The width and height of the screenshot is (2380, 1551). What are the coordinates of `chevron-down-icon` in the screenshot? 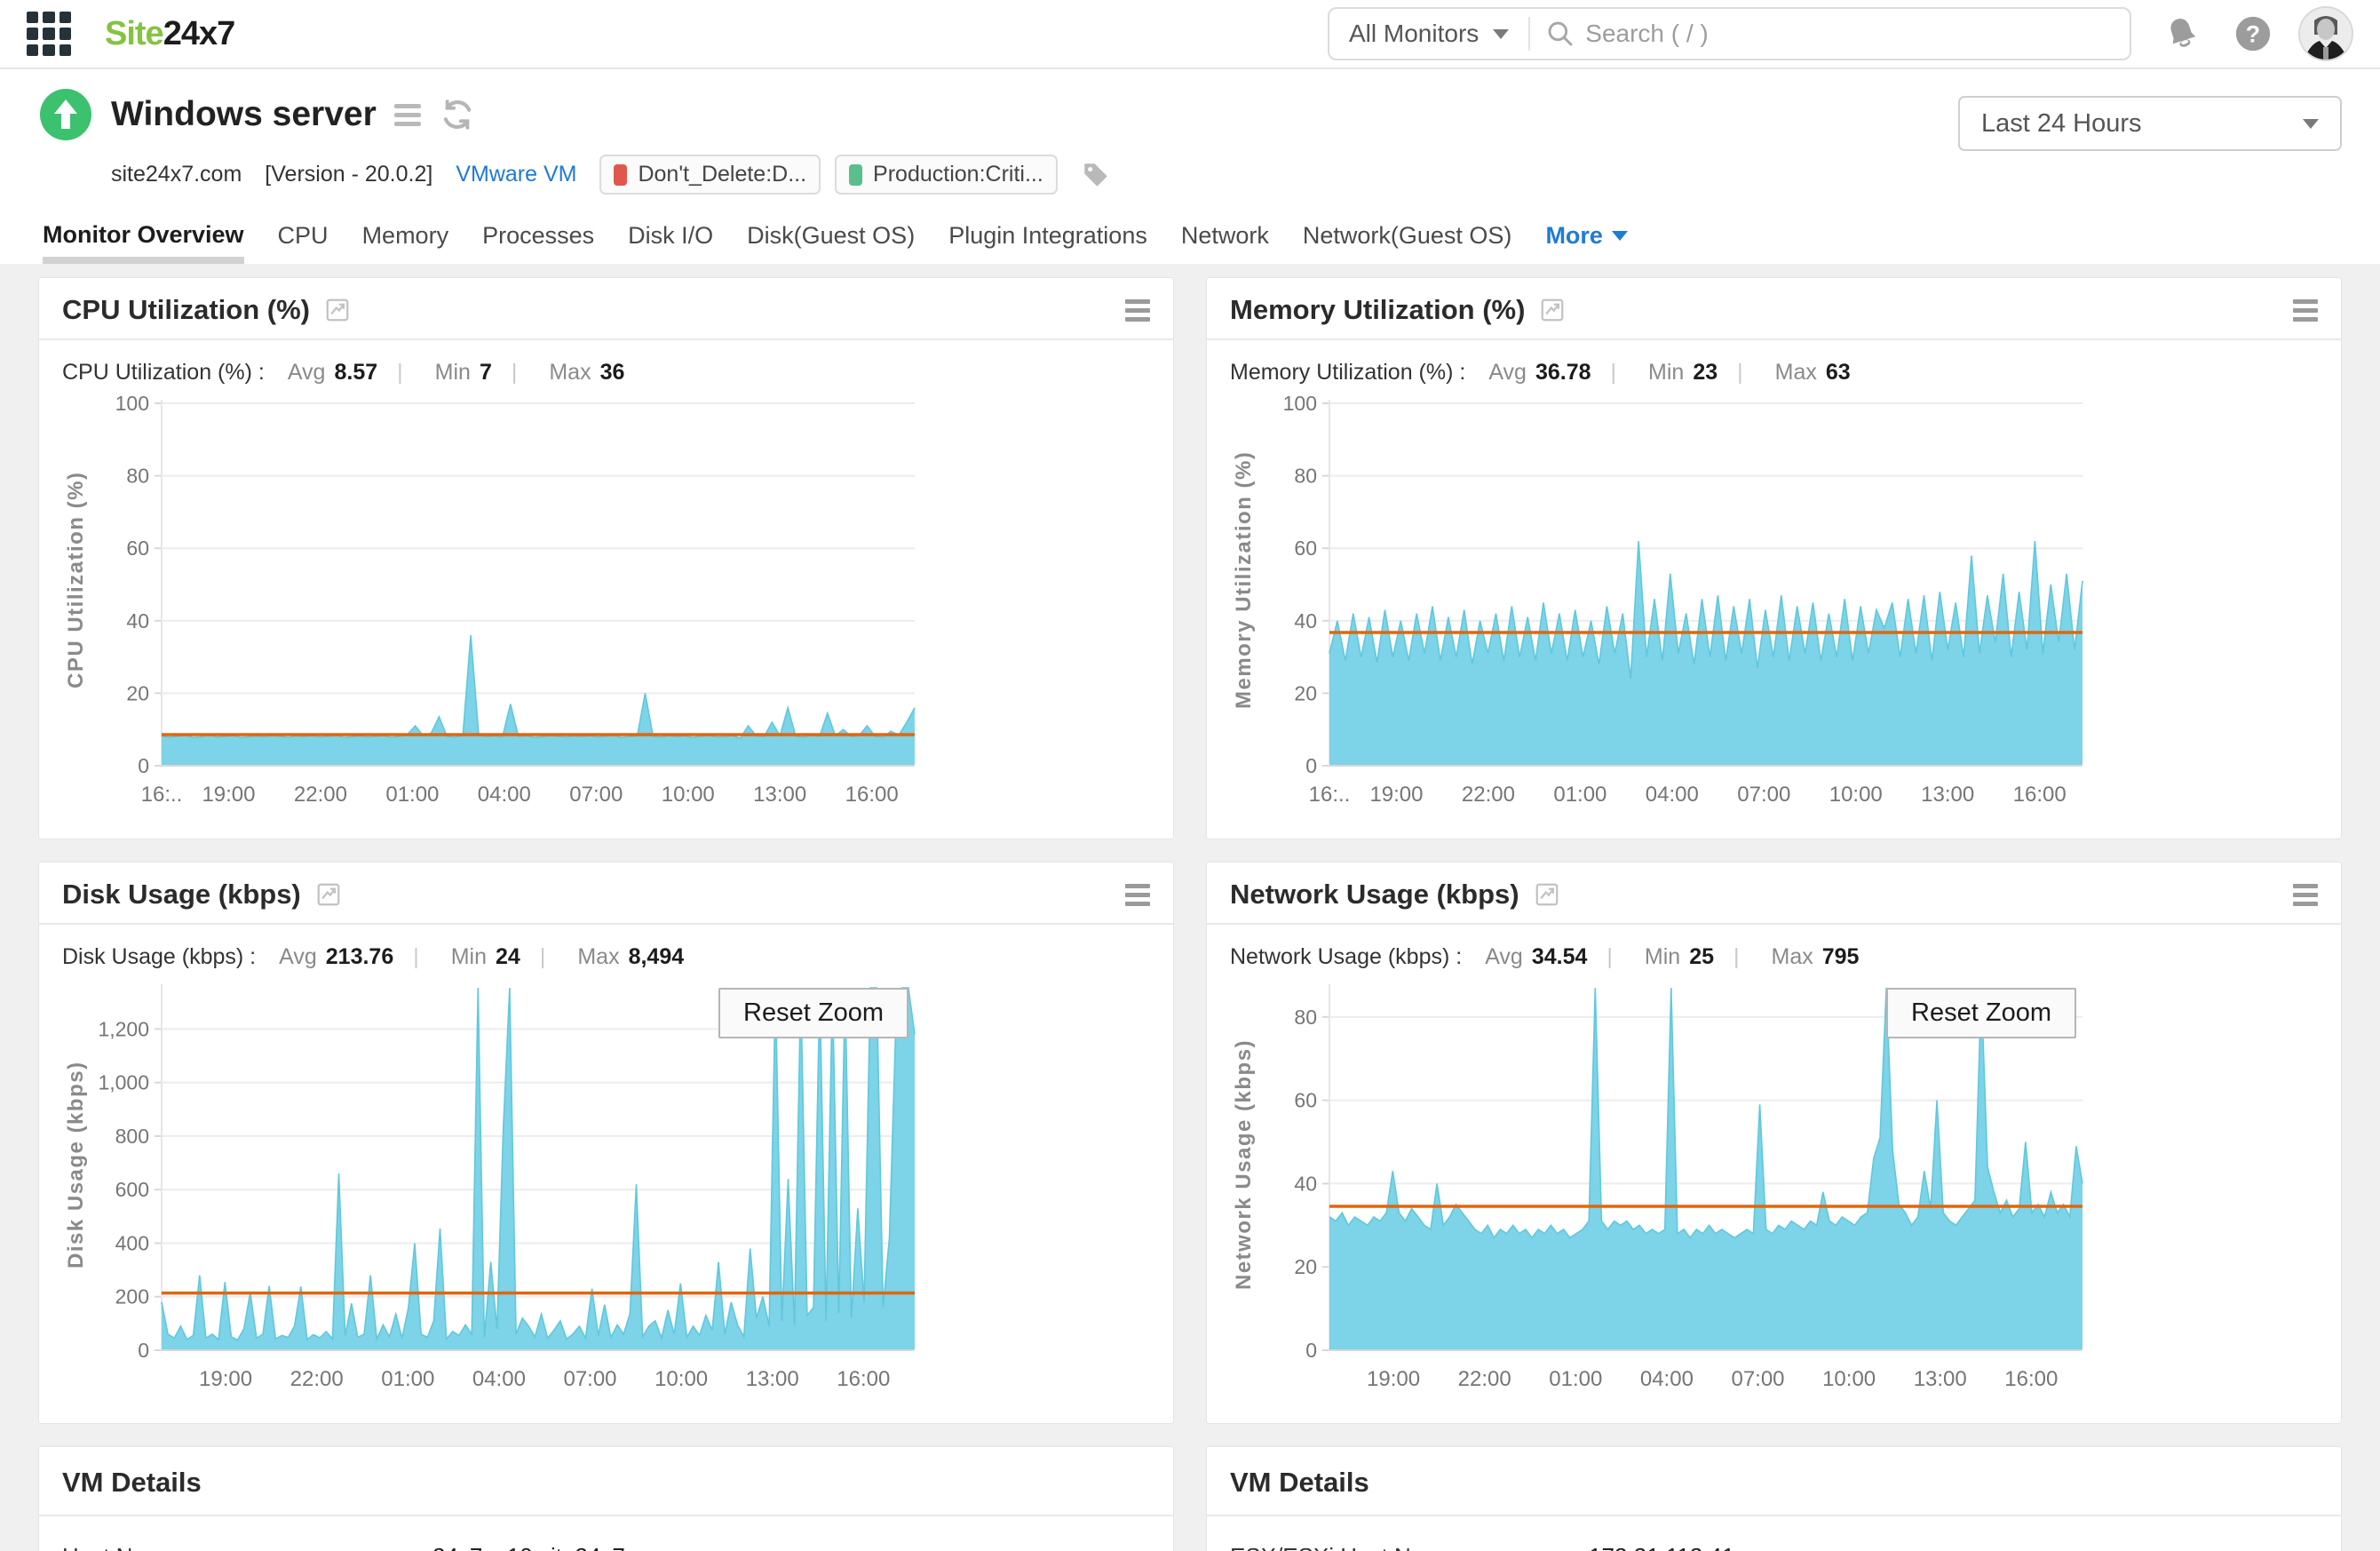 It's located at (1501, 33).